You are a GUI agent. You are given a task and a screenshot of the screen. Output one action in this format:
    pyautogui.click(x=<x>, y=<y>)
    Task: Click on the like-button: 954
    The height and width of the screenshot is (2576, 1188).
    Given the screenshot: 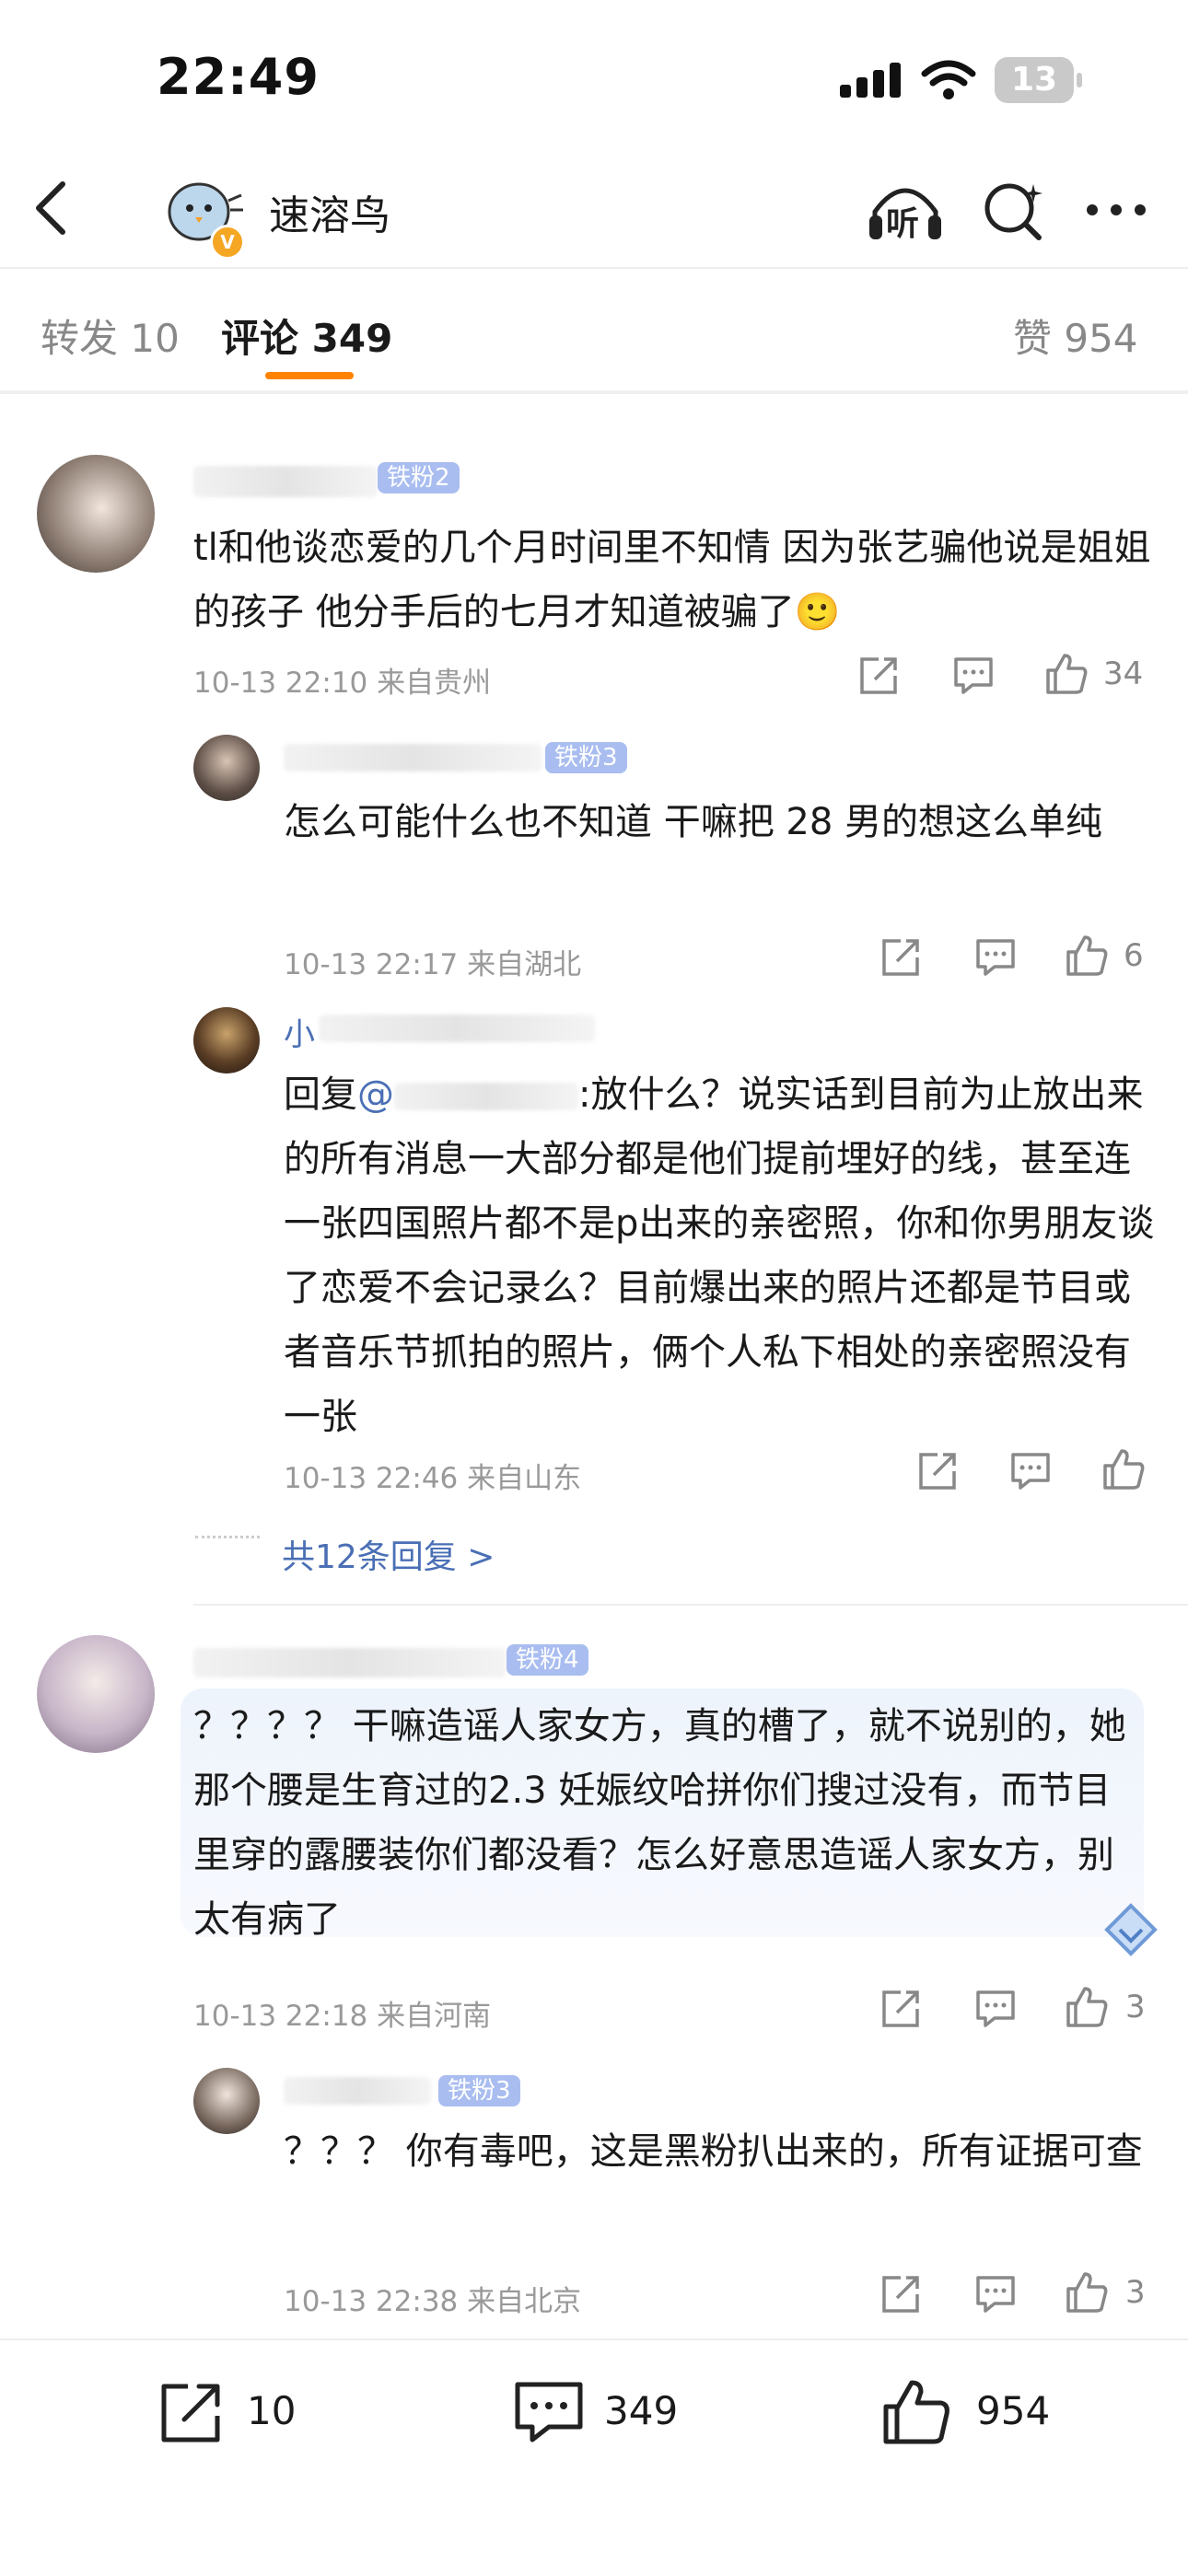 What is the action you would take?
    pyautogui.click(x=986, y=2412)
    